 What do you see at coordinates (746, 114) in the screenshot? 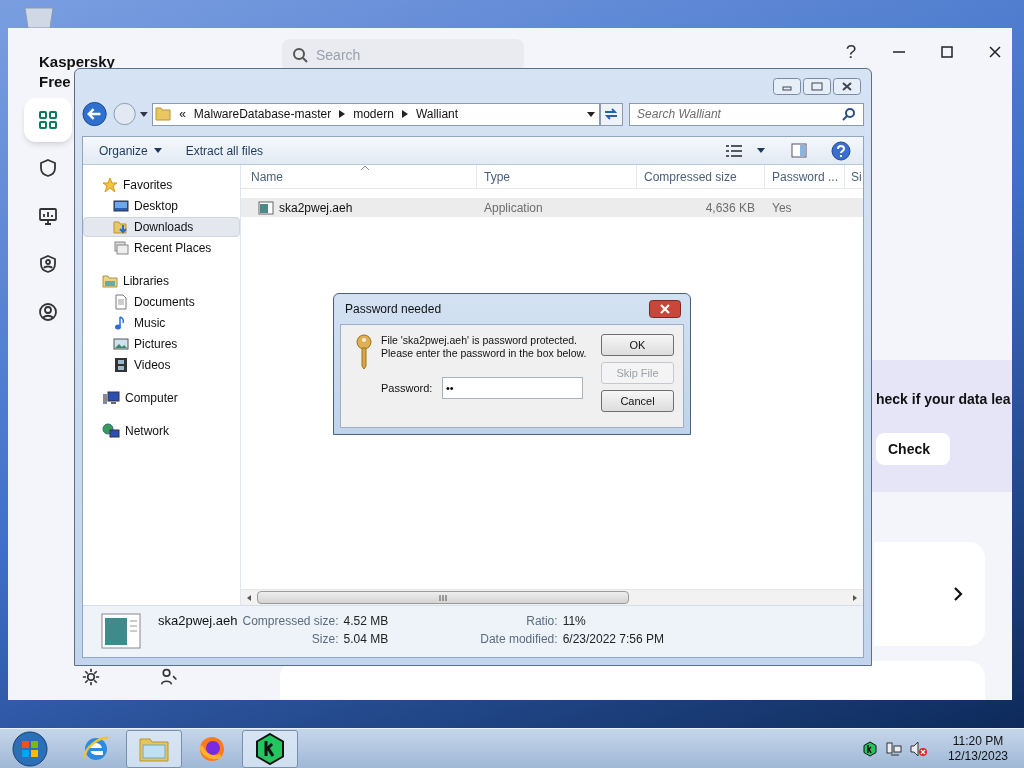
I see `search-field: Search Walliant` at bounding box center [746, 114].